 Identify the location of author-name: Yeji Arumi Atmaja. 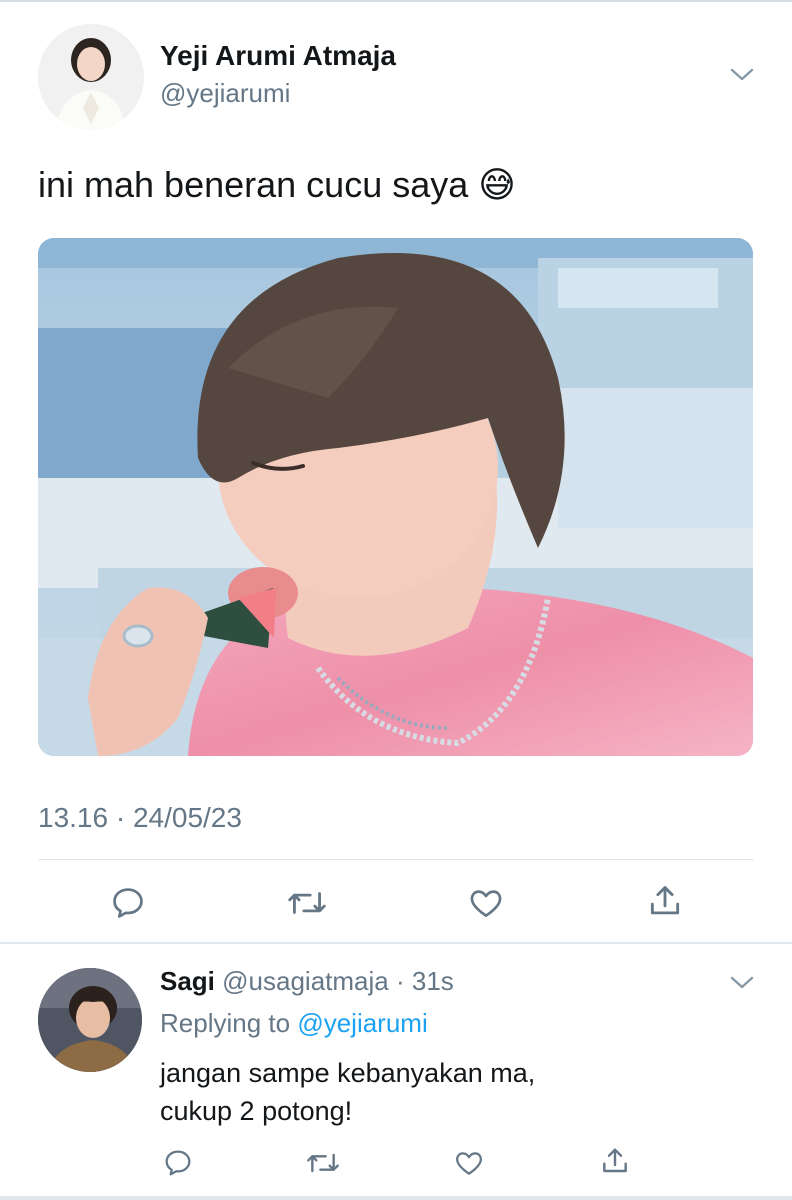
(278, 56).